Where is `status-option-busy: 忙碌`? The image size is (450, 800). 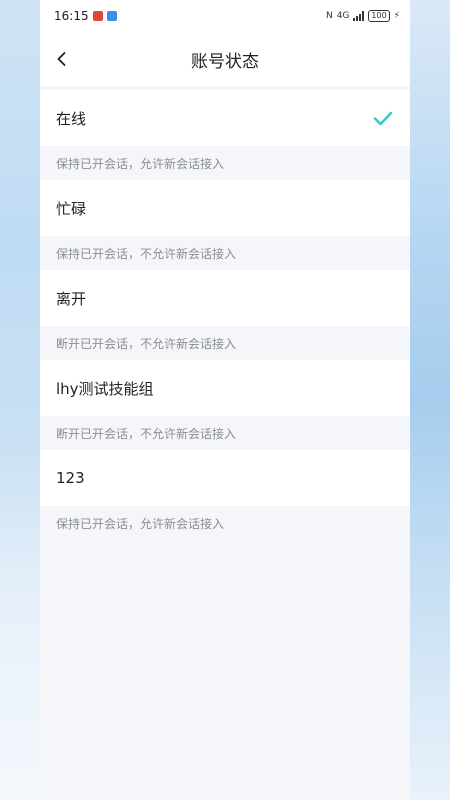
status-option-busy: 忙碌 is located at coordinates (225, 208).